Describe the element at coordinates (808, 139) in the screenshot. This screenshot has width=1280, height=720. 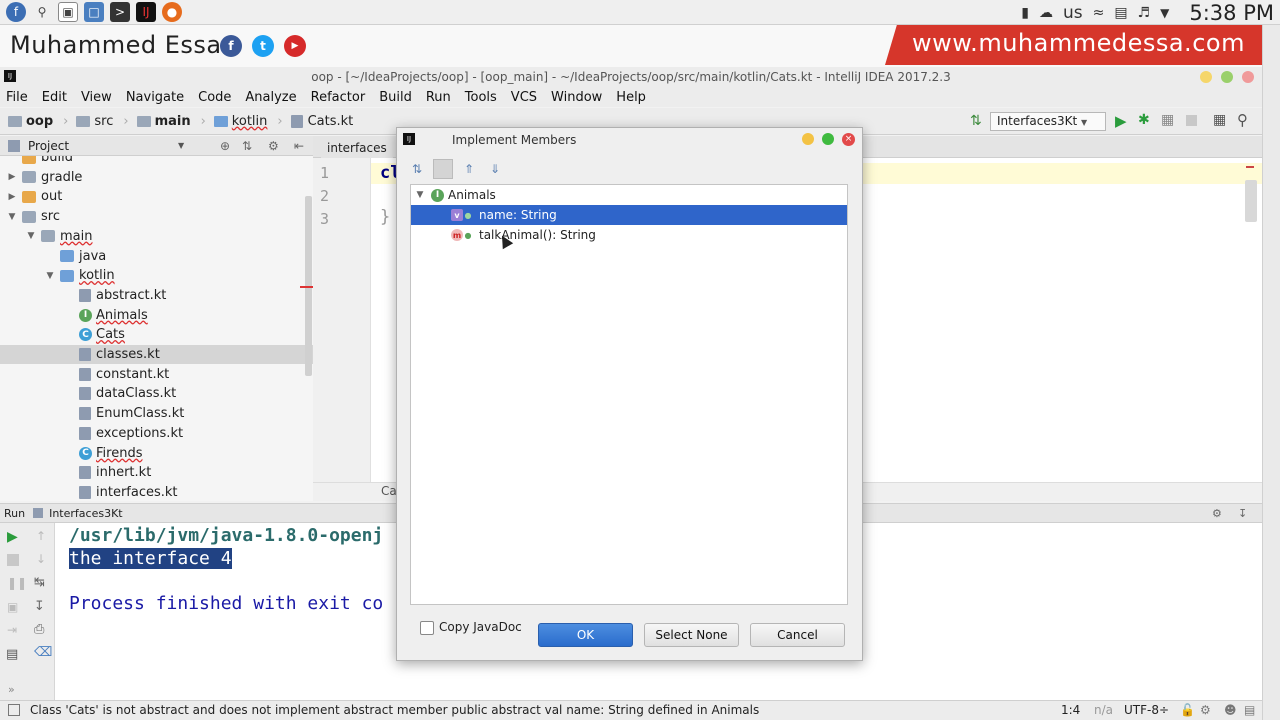
I see `dialog-minimize-button` at that location.